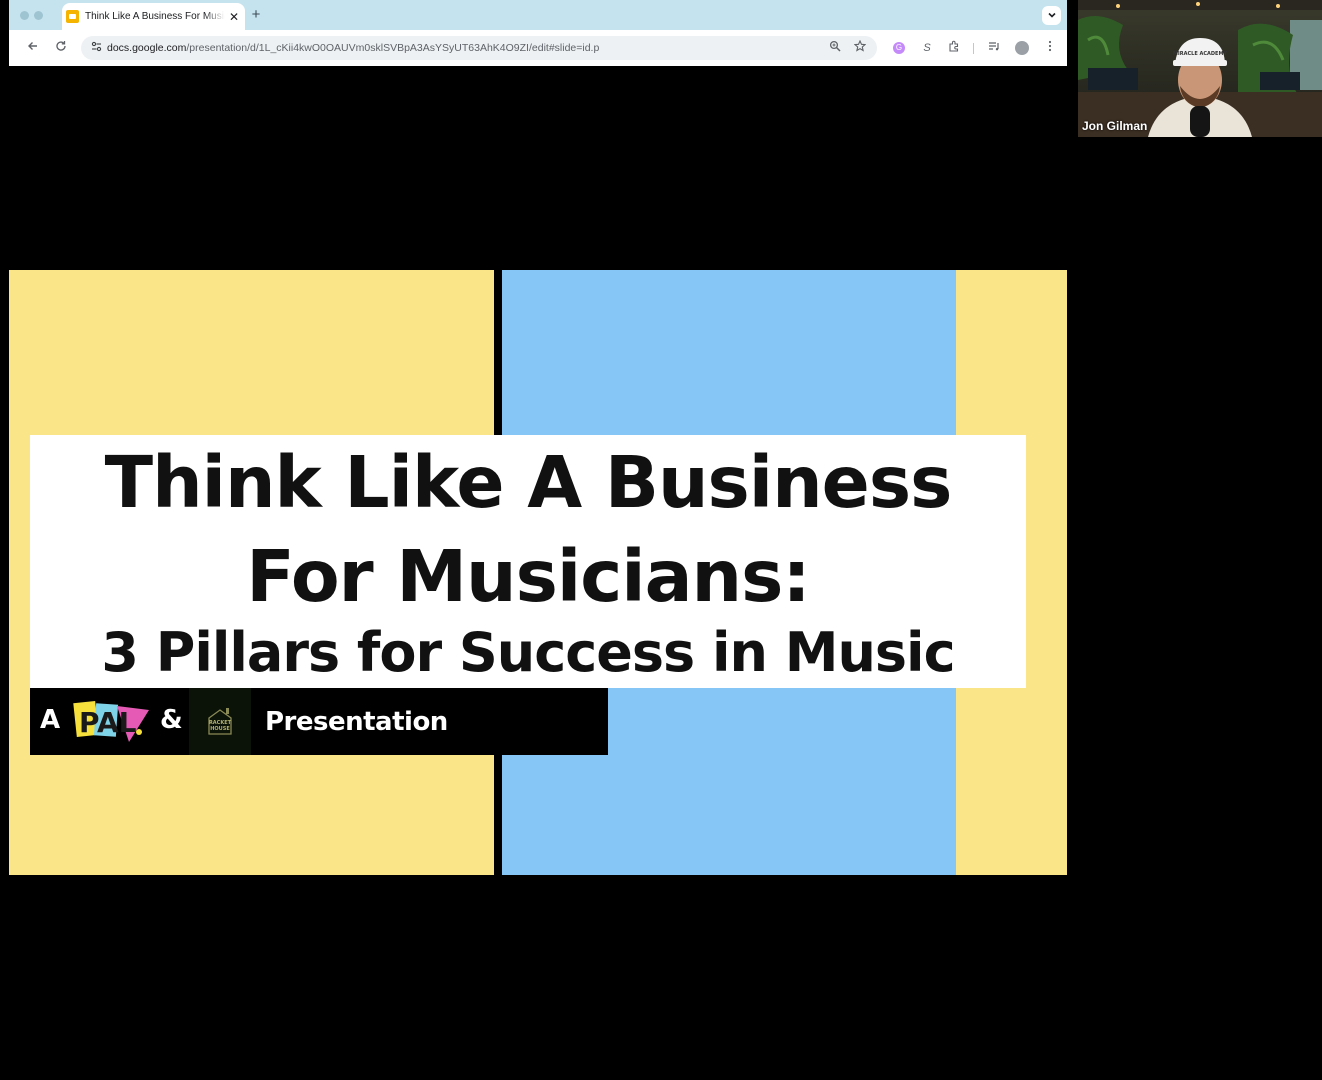 This screenshot has width=1322, height=1080. I want to click on star-icon, so click(860, 47).